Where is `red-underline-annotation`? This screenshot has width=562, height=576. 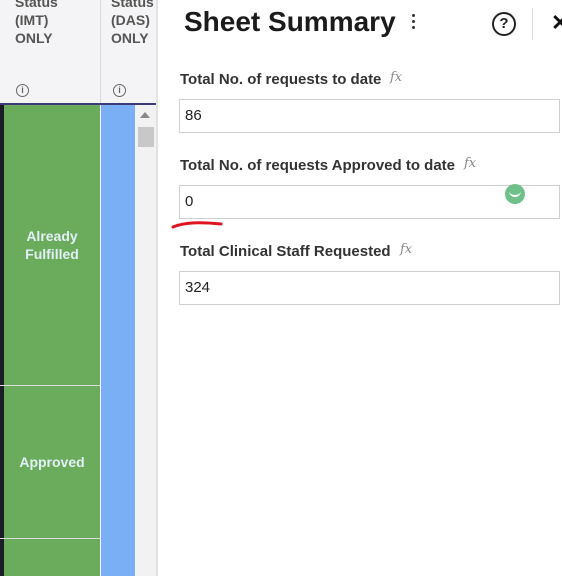 red-underline-annotation is located at coordinates (197, 225).